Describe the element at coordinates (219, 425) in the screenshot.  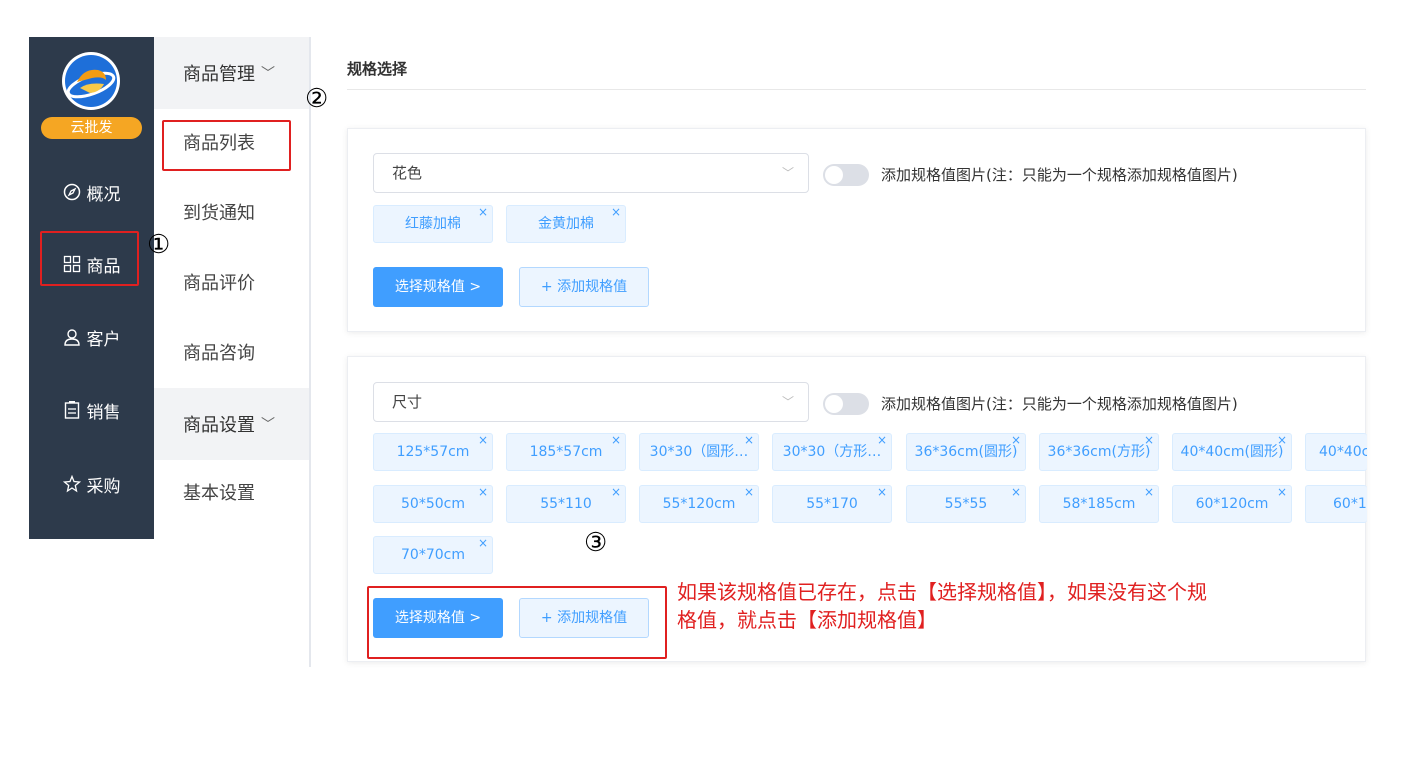
I see `submenu-group-label: 商品设置` at that location.